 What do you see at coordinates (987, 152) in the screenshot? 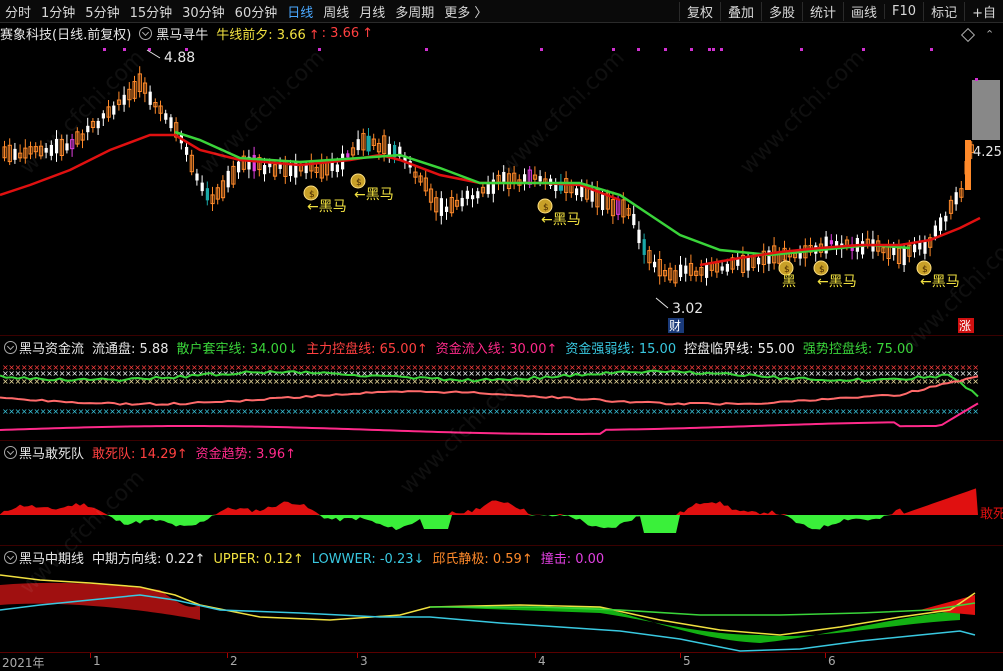
I see `current-price-label: 4.25` at bounding box center [987, 152].